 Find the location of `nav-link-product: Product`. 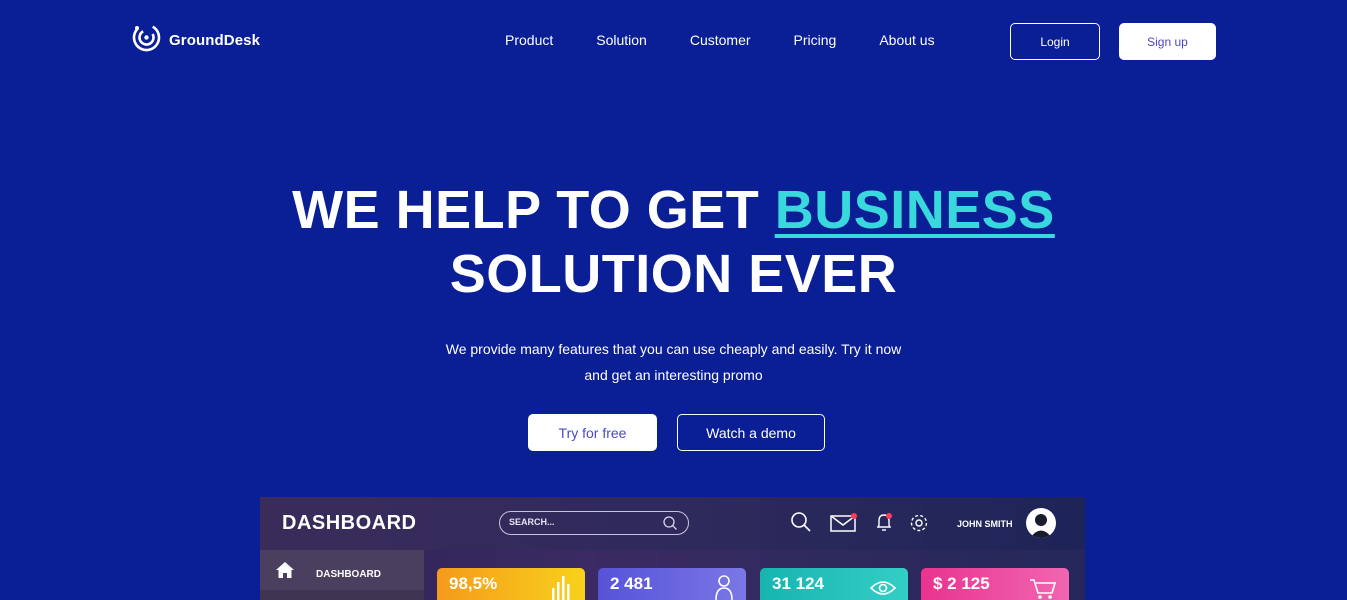

nav-link-product: Product is located at coordinates (529, 40).